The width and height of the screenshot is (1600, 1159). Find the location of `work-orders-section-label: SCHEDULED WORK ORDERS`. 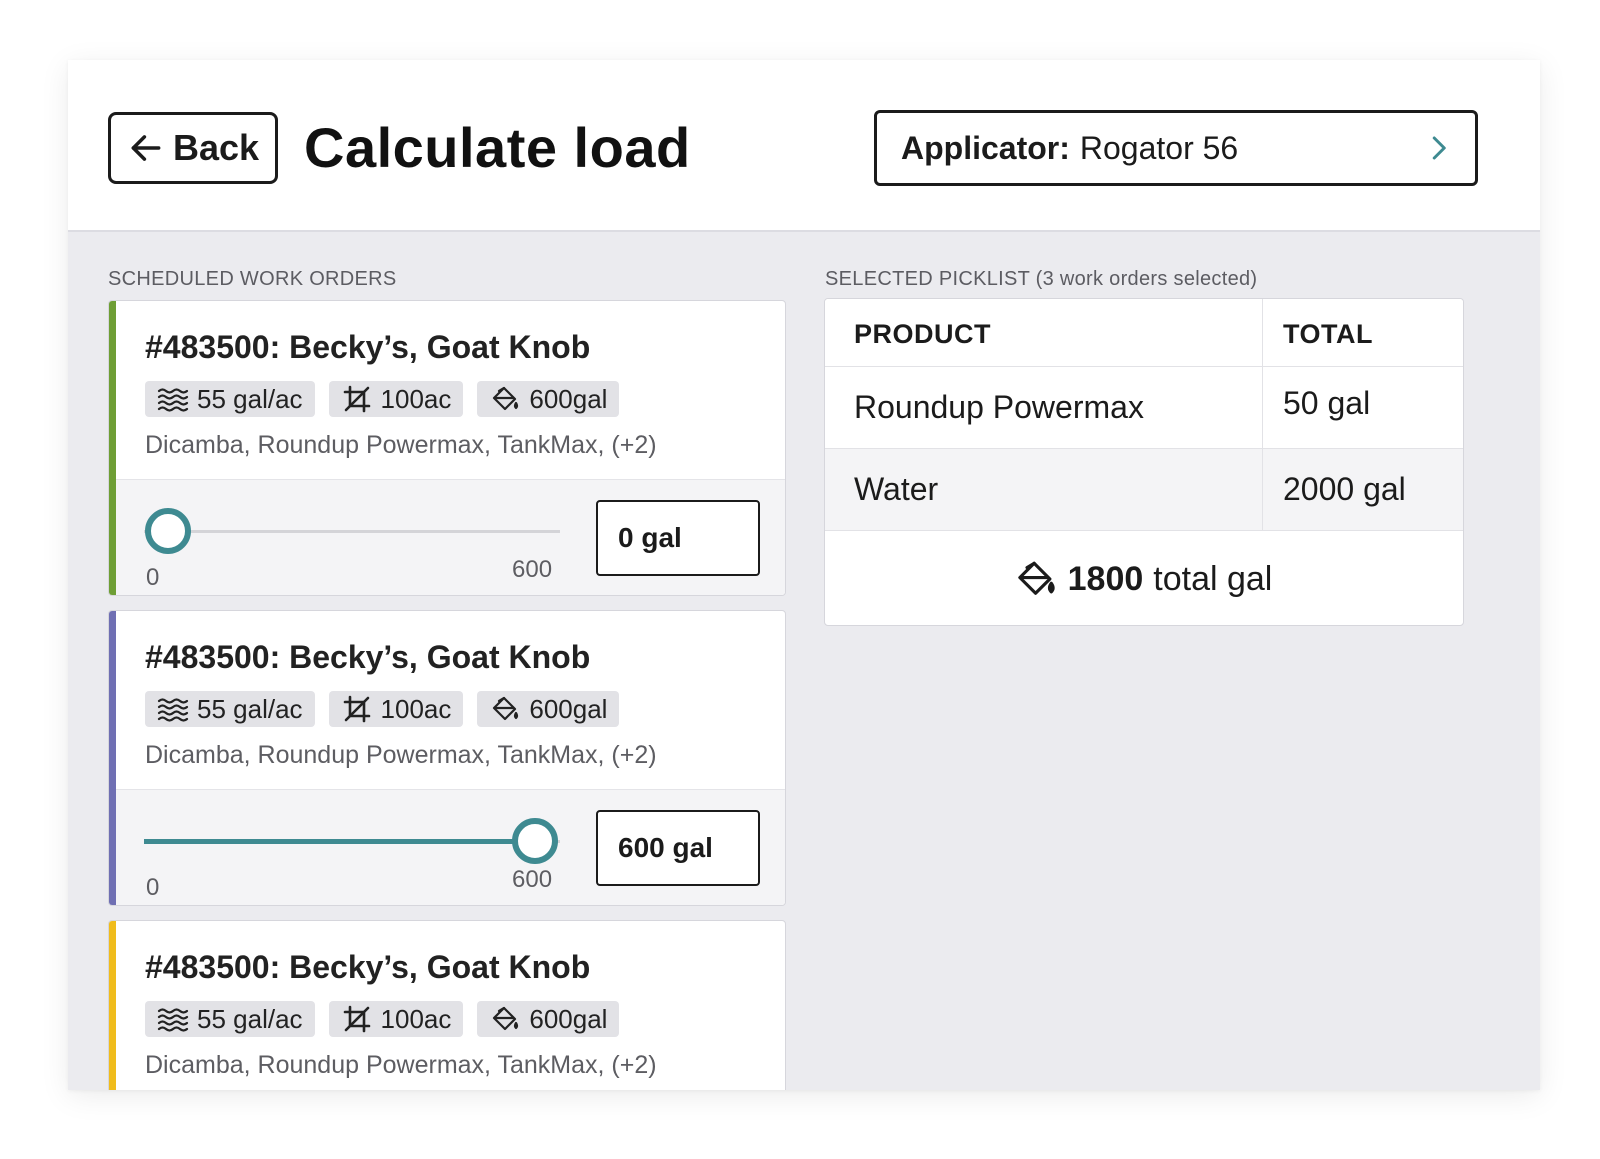

work-orders-section-label: SCHEDULED WORK ORDERS is located at coordinates (252, 279).